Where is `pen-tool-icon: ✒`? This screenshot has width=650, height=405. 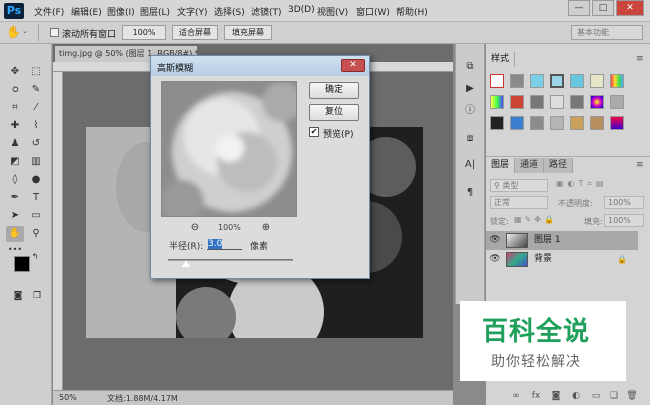 pen-tool-icon: ✒ is located at coordinates (15, 198).